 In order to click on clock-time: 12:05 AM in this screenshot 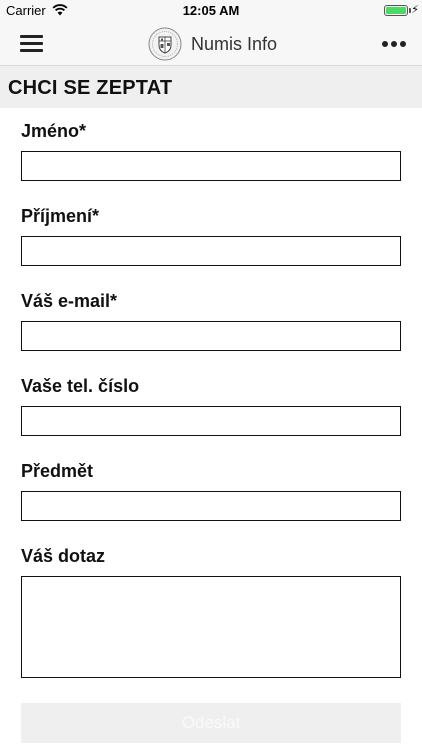, I will do `click(211, 10)`.